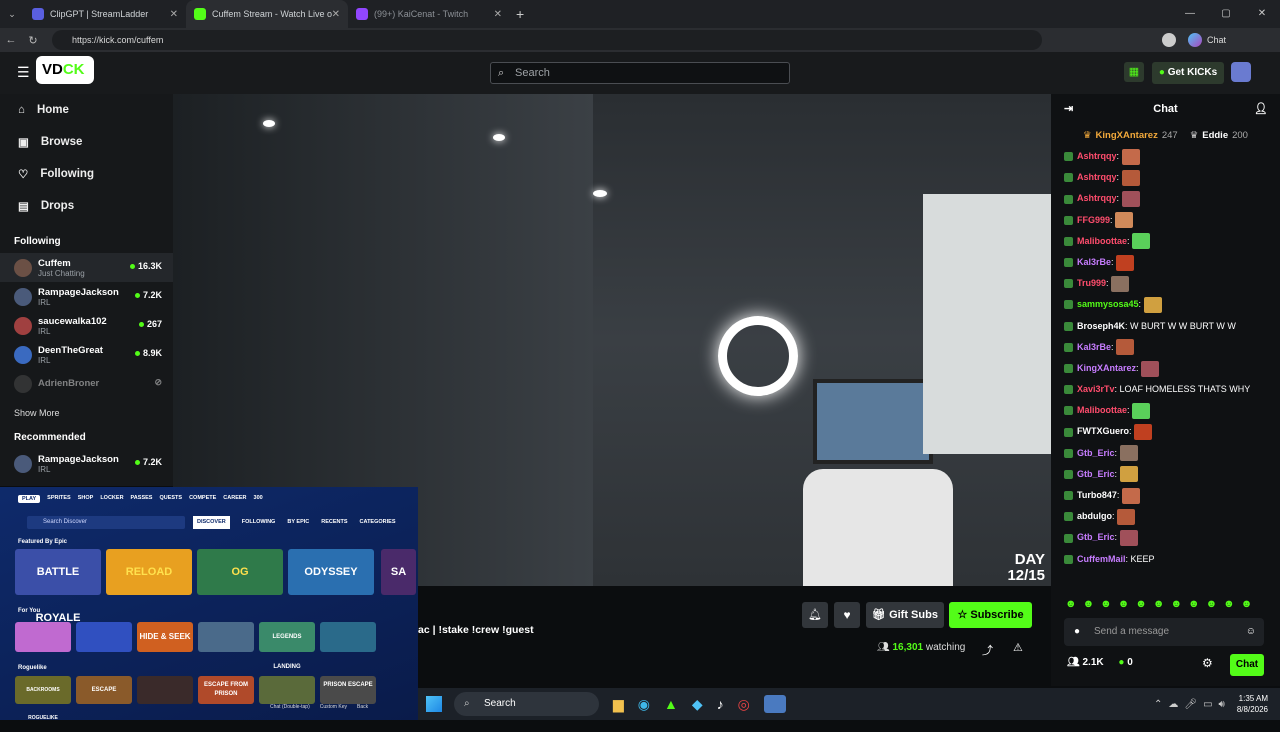 Image resolution: width=1280 pixels, height=732 pixels. Describe the element at coordinates (1018, 647) in the screenshot. I see `report-icon: ⚠` at that location.